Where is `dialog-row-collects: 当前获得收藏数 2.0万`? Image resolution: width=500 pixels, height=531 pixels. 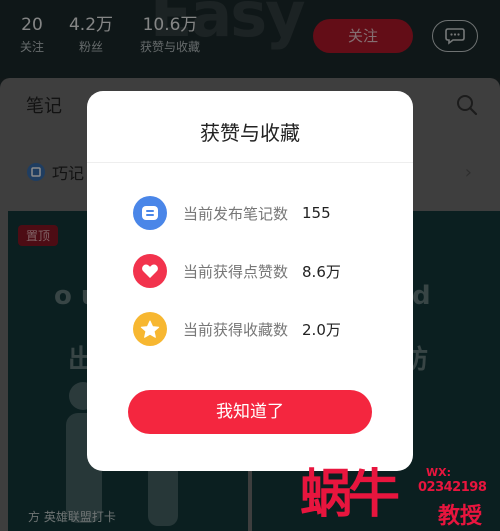 dialog-row-collects: 当前获得收藏数 2.0万 is located at coordinates (237, 329).